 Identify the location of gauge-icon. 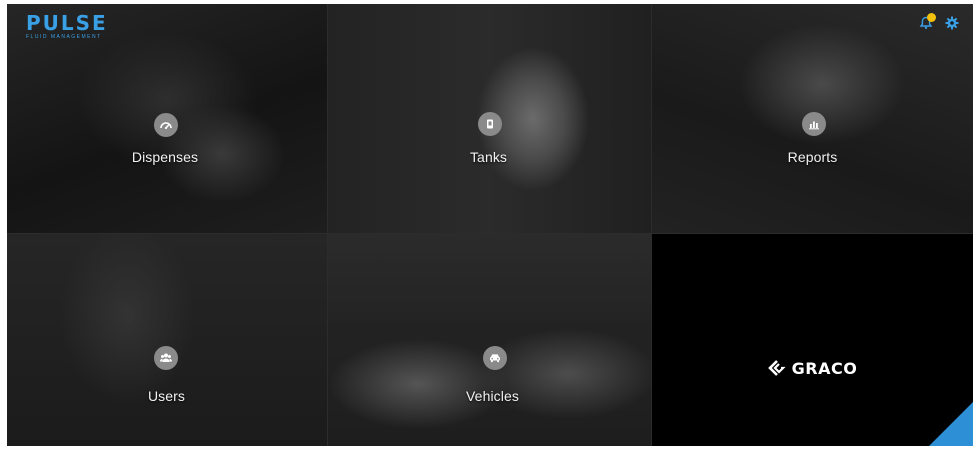
(166, 125).